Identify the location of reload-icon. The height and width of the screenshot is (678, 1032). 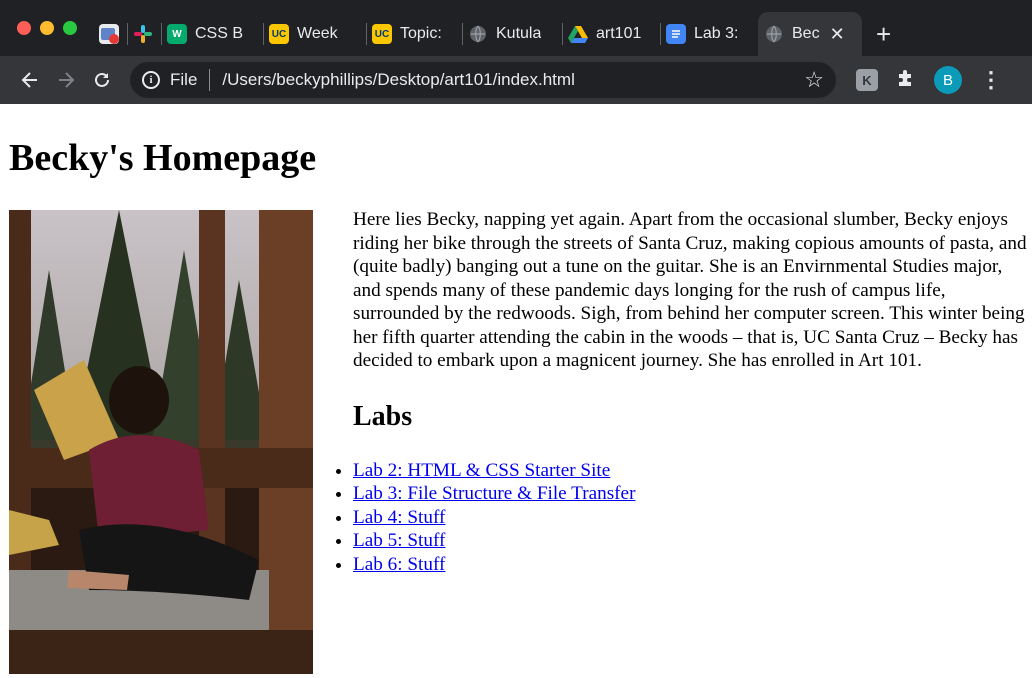
(102, 79).